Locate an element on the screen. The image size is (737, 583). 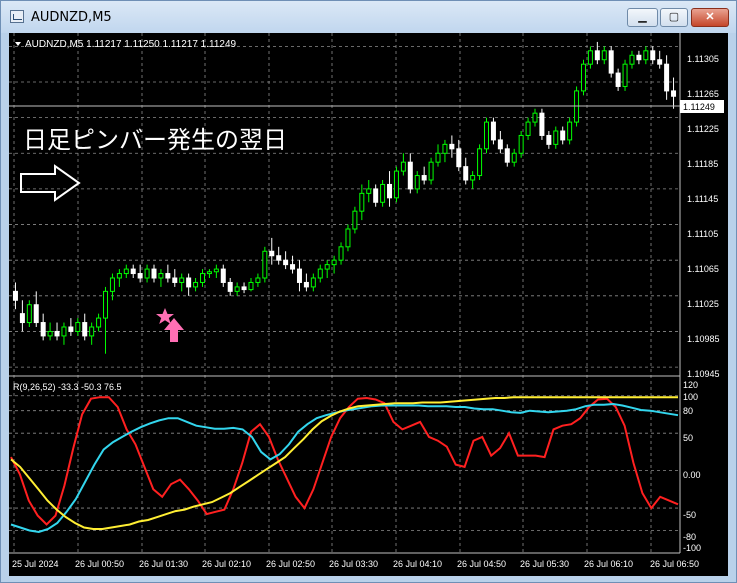
price-tick: 1.11105 is located at coordinates (702, 234).